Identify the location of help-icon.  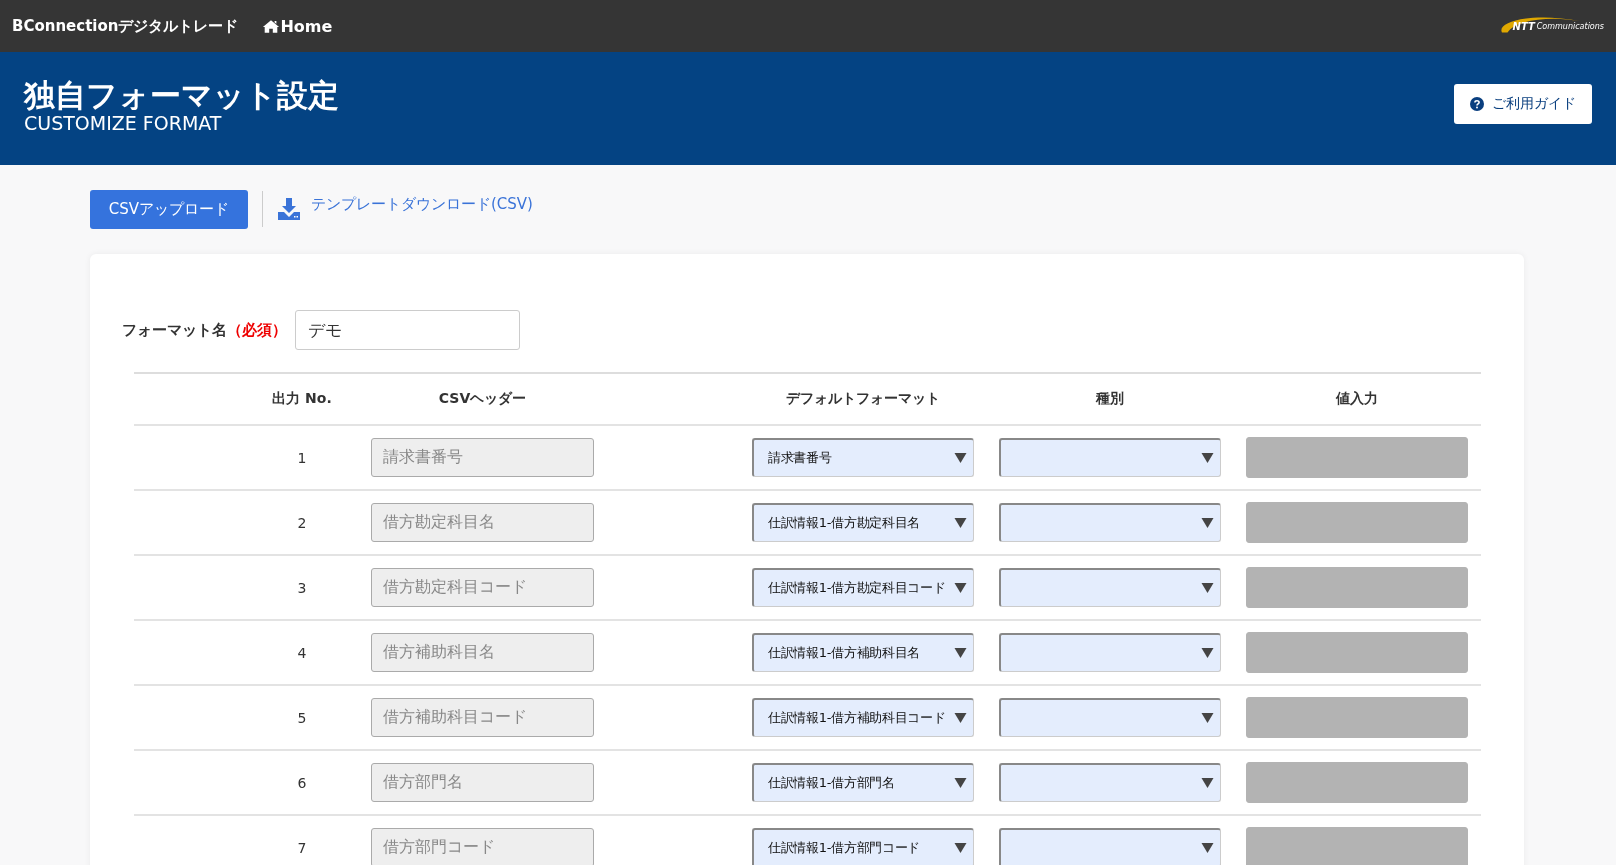
(1477, 104).